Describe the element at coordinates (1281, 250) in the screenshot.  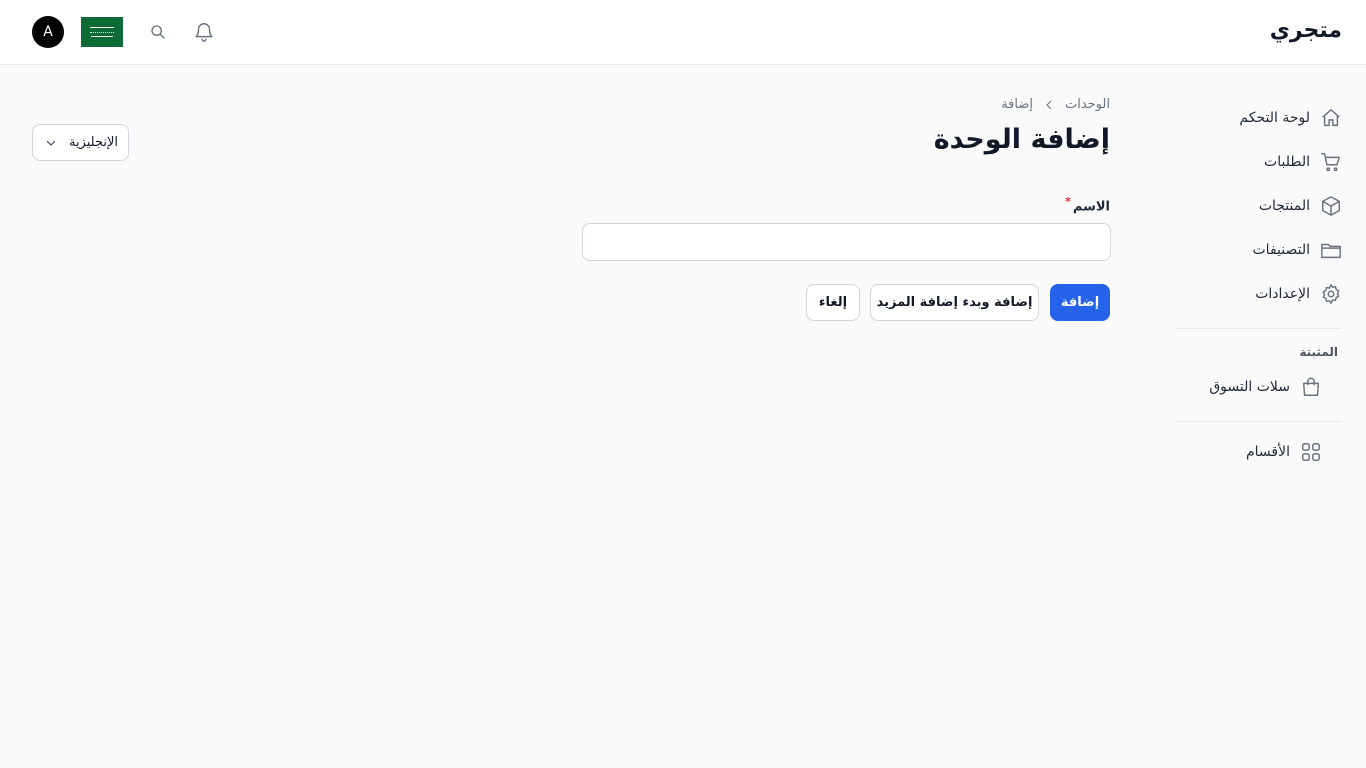
I see `sidebar-item-label: التصنيفات` at that location.